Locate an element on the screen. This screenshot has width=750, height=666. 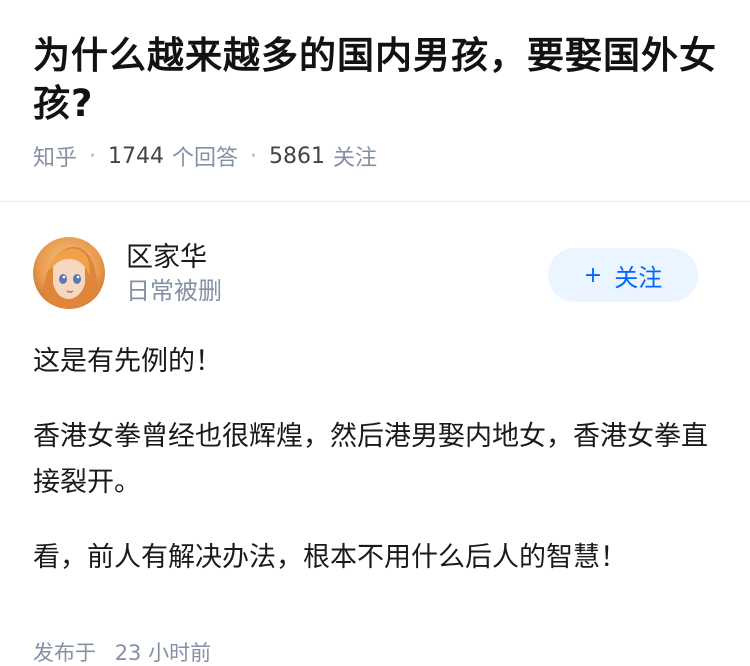
published-time: 发布于 23 小时前 is located at coordinates (122, 651).